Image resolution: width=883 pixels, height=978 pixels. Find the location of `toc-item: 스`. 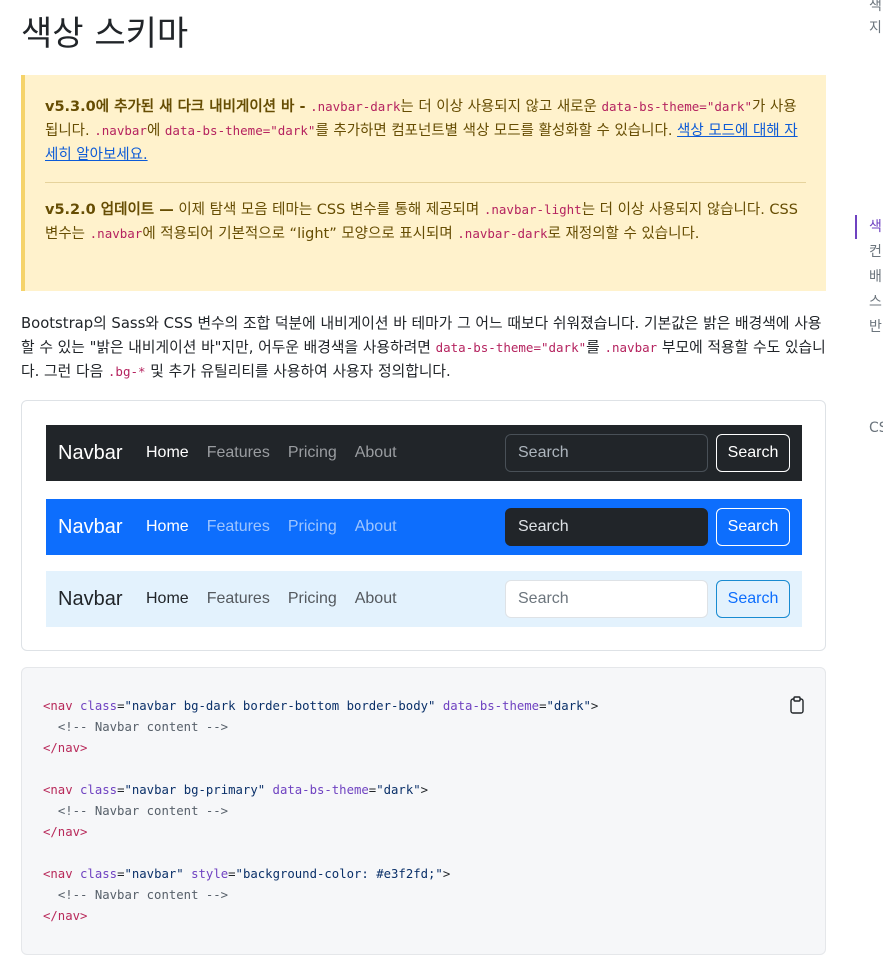

toc-item: 스 is located at coordinates (869, 302).